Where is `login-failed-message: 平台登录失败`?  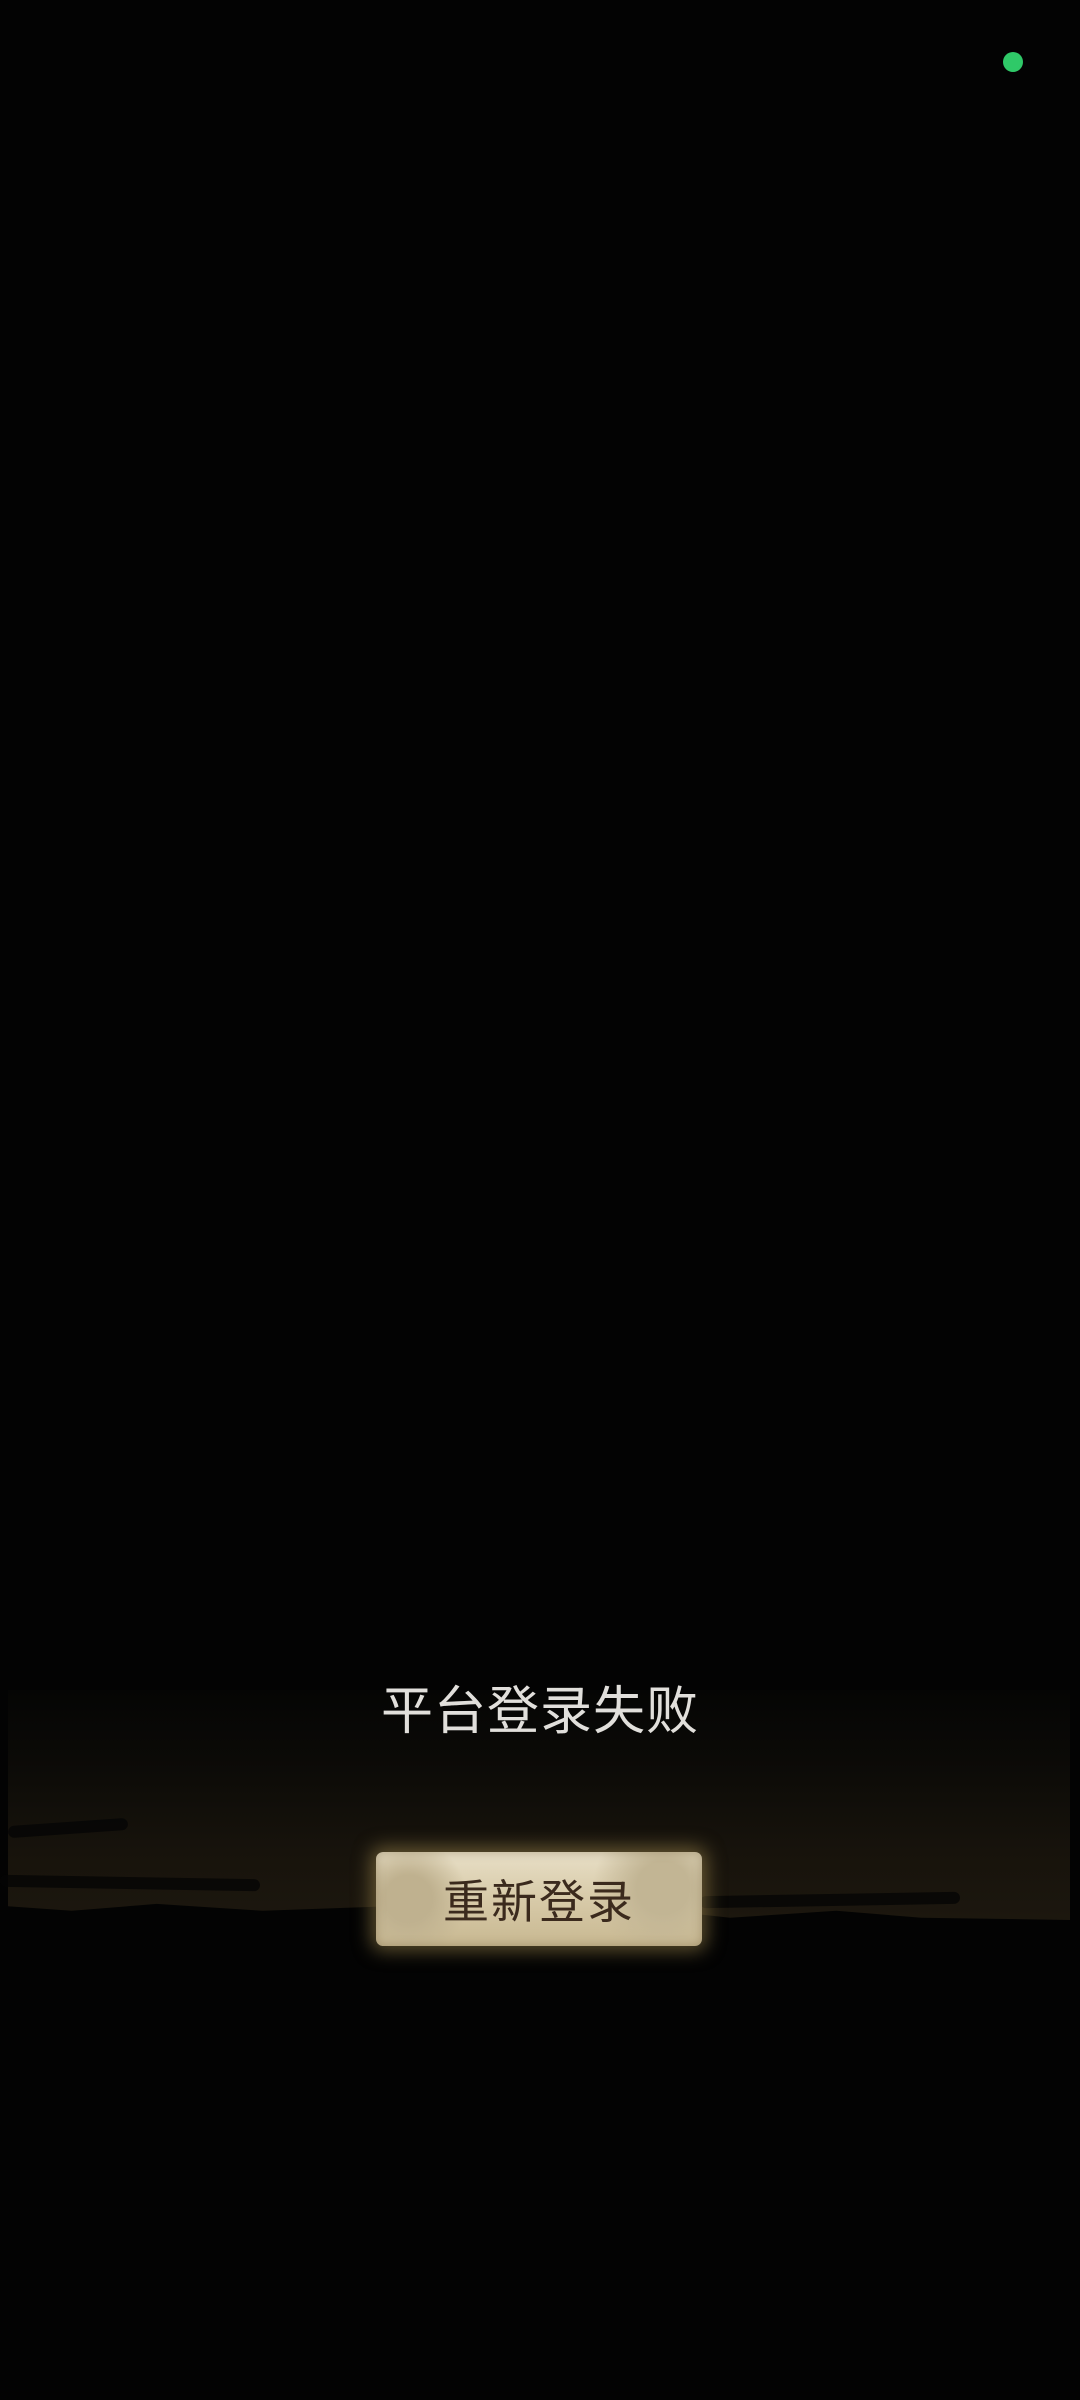
login-failed-message: 平台登录失败 is located at coordinates (539, 1712).